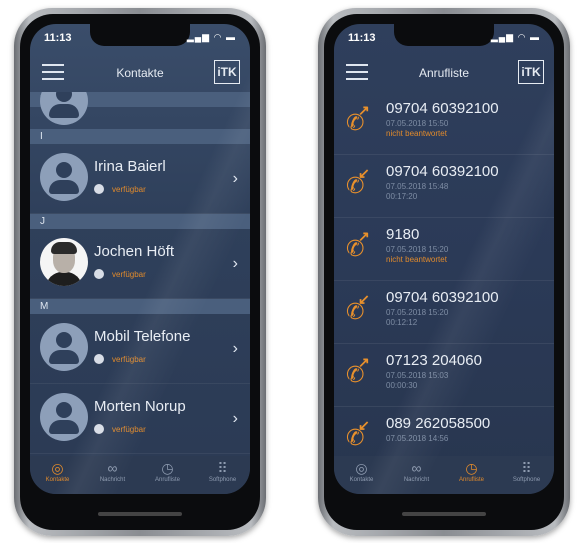 The height and width of the screenshot is (543, 584). I want to click on call-row: ✆ ↙ 089 262058500 07.05.2018 14:56, so click(444, 430).